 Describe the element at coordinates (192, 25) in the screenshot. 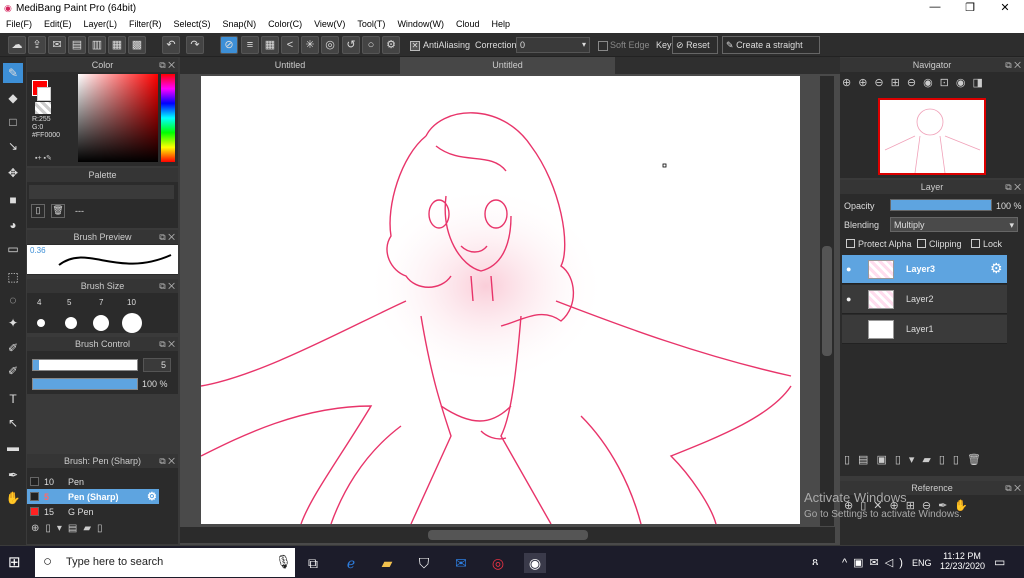

I see `menu-select: Select(S)` at that location.